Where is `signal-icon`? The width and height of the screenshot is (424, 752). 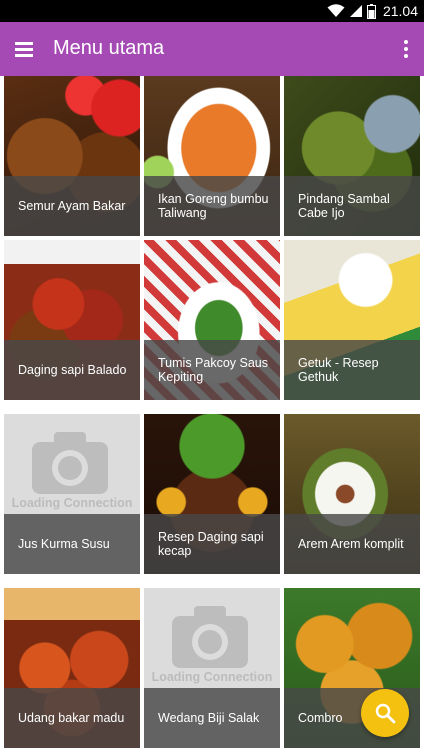
signal-icon is located at coordinates (355, 11).